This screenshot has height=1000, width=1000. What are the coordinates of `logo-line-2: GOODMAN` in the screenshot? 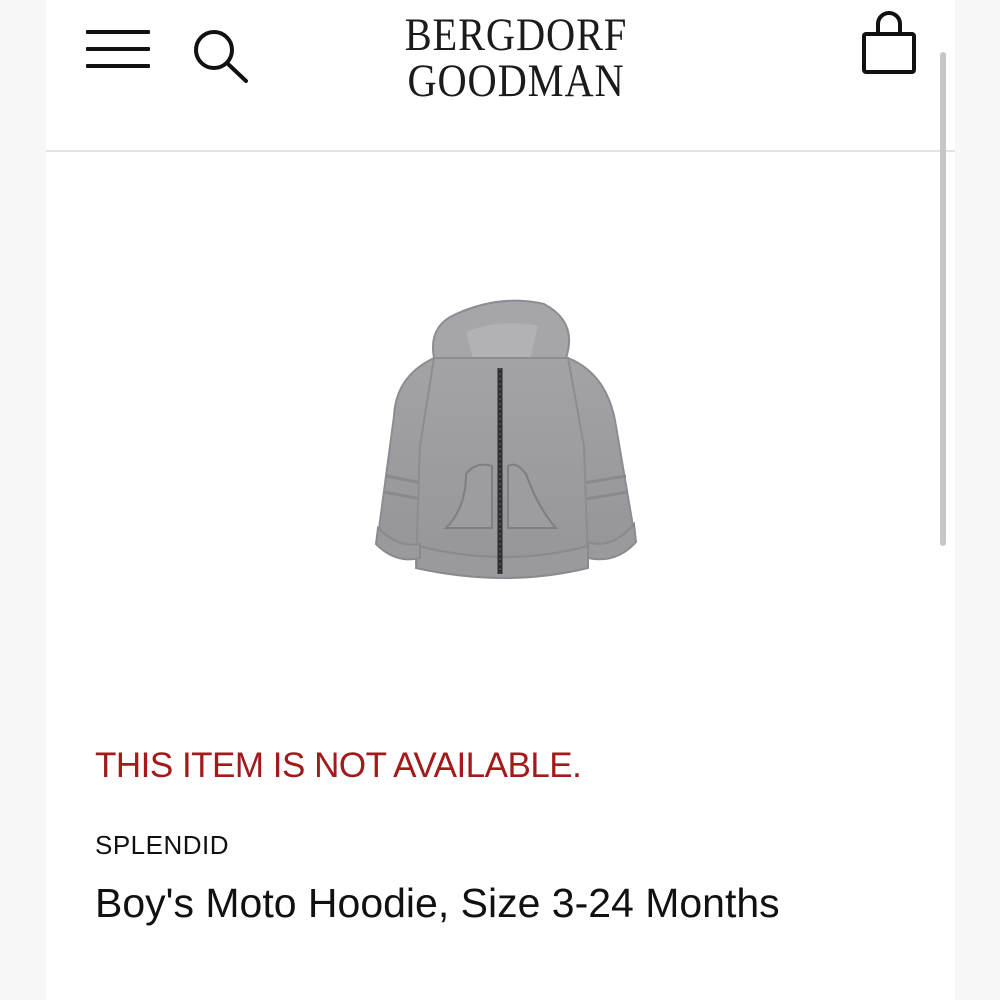 It's located at (516, 81).